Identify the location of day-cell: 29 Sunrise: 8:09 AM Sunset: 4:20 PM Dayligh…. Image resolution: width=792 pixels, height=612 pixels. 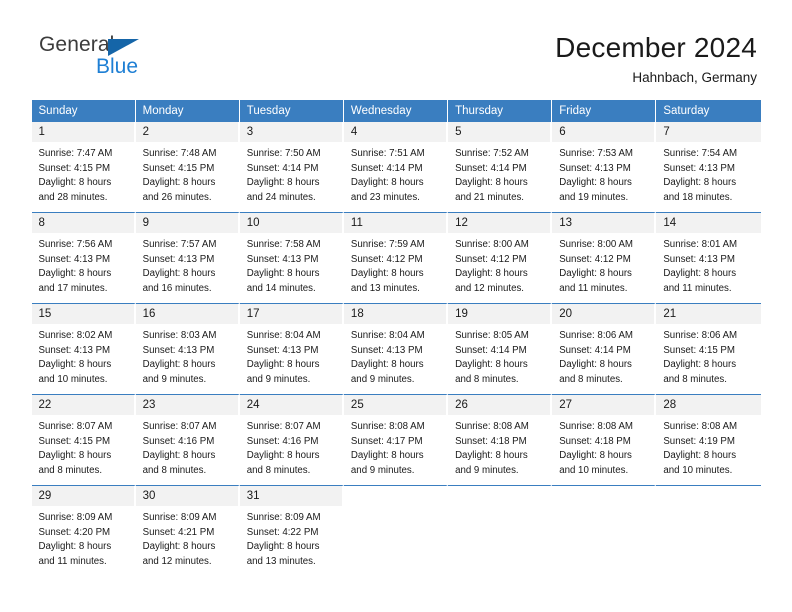
(83, 530).